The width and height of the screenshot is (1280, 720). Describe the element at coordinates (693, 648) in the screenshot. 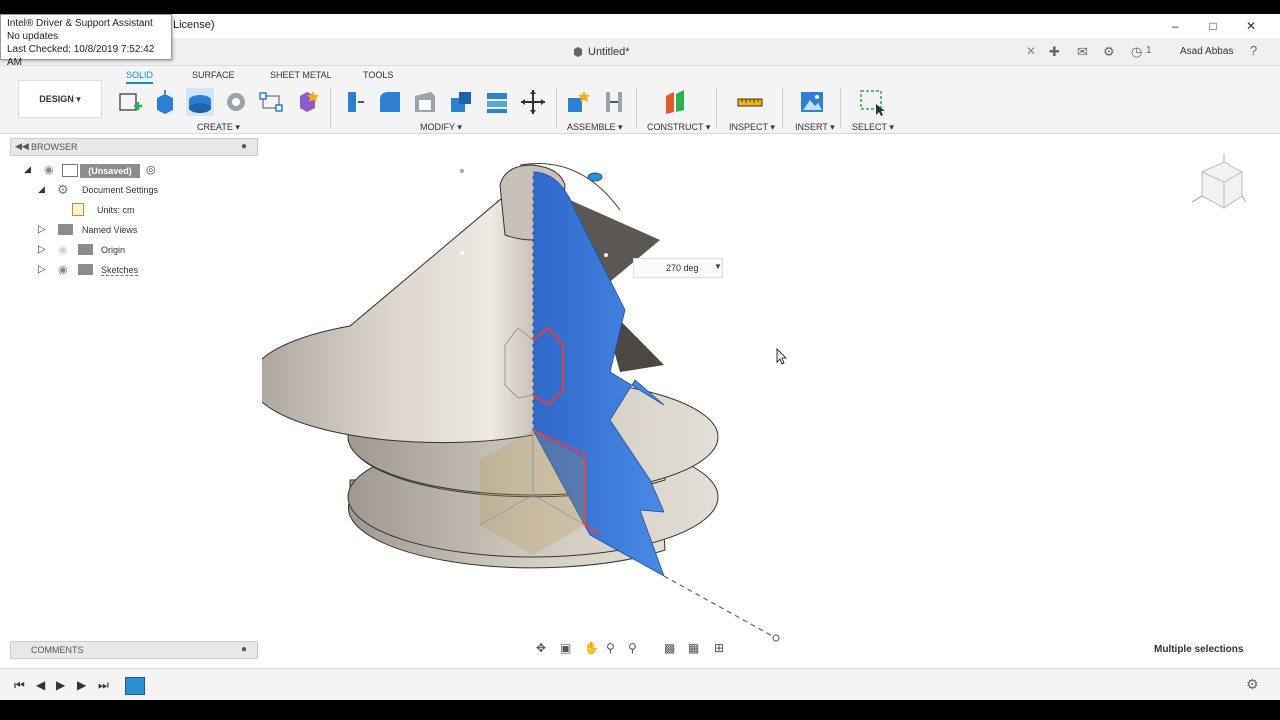

I see `grid-icon: ▦` at that location.